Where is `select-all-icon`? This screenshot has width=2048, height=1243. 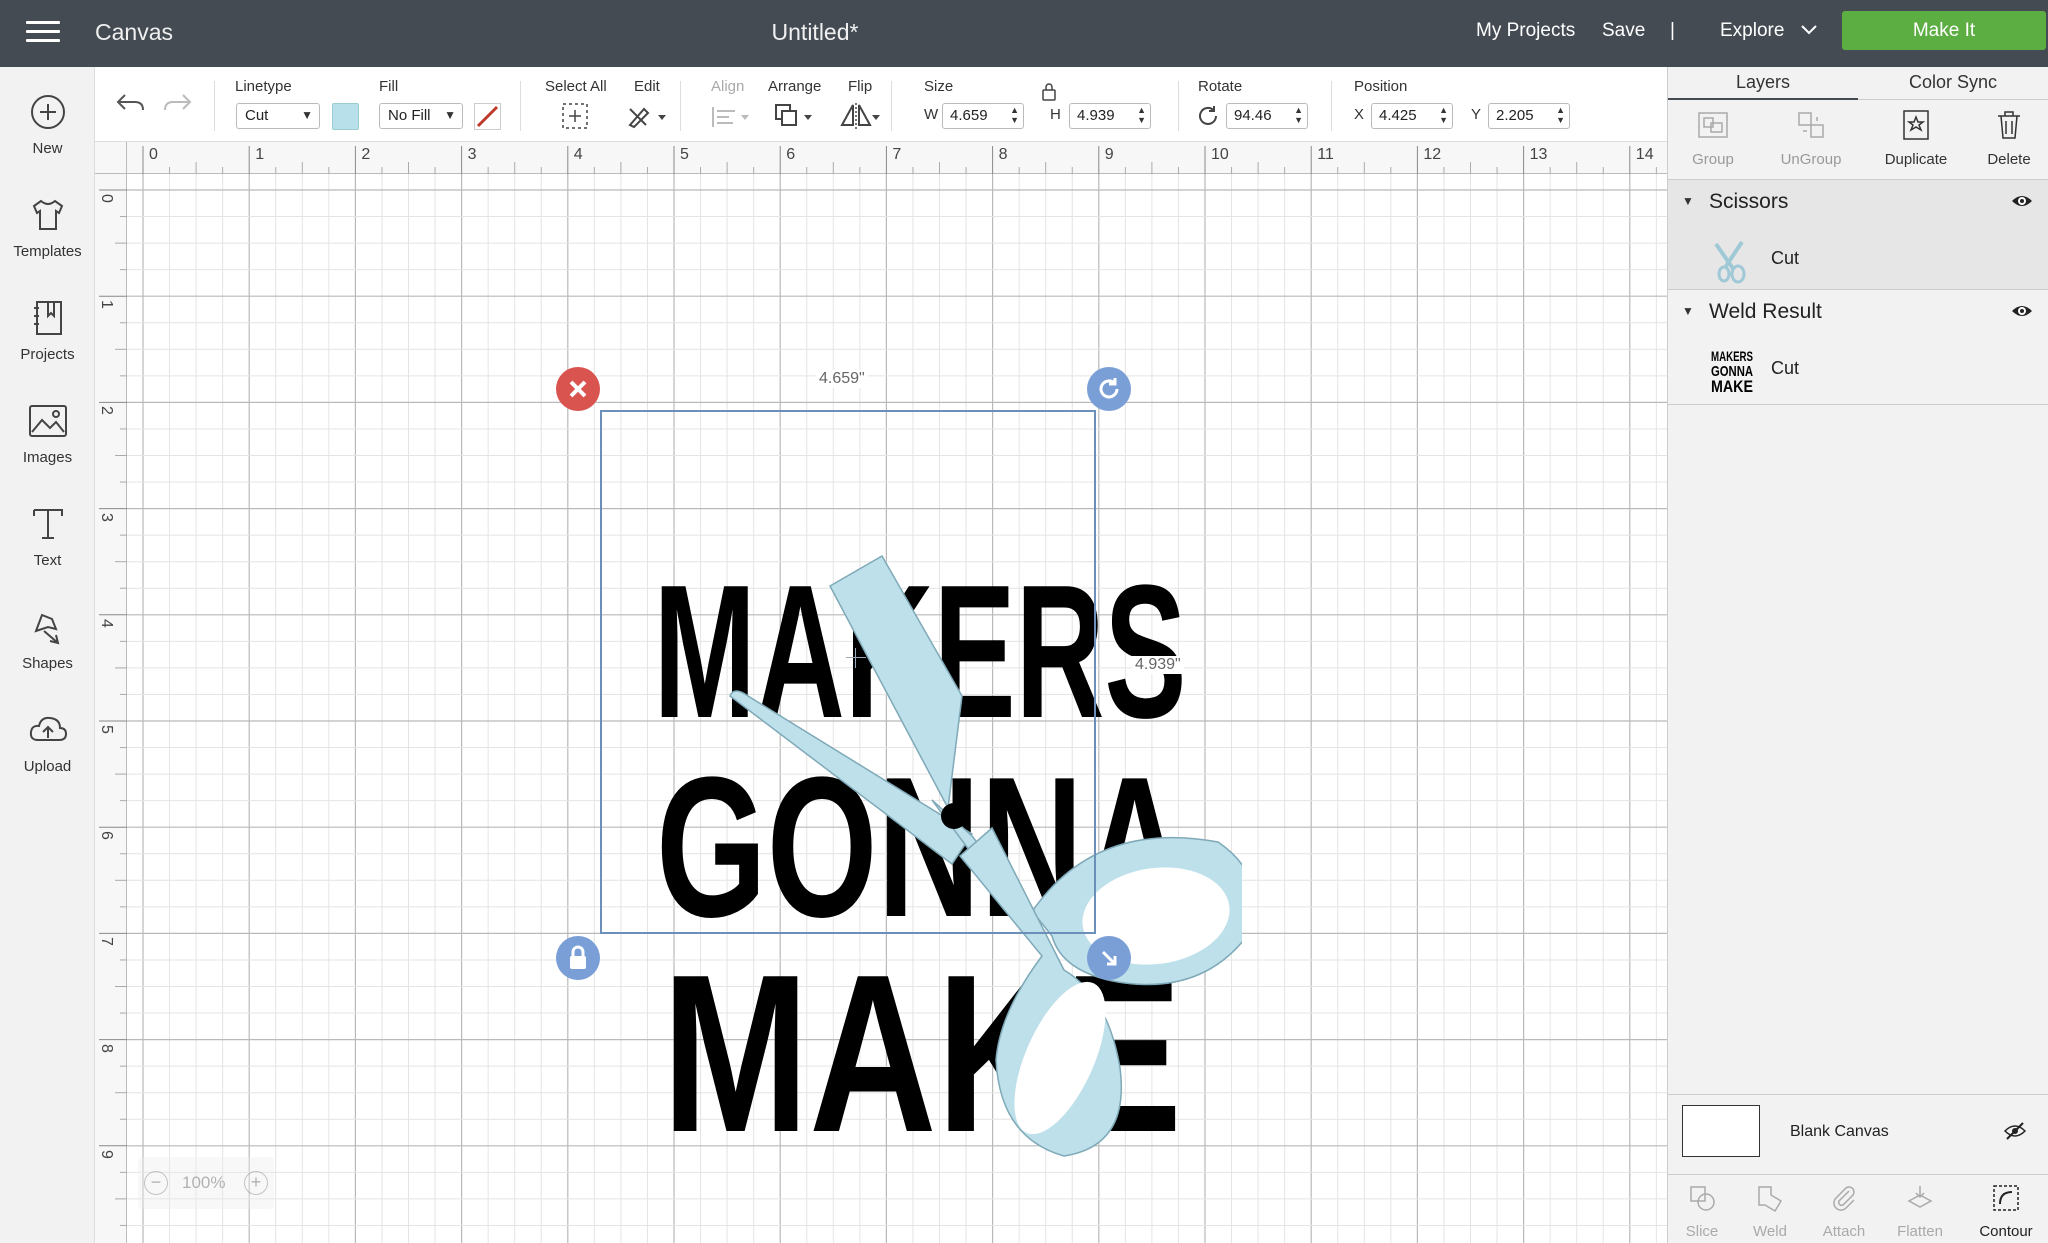
select-all-icon is located at coordinates (575, 116).